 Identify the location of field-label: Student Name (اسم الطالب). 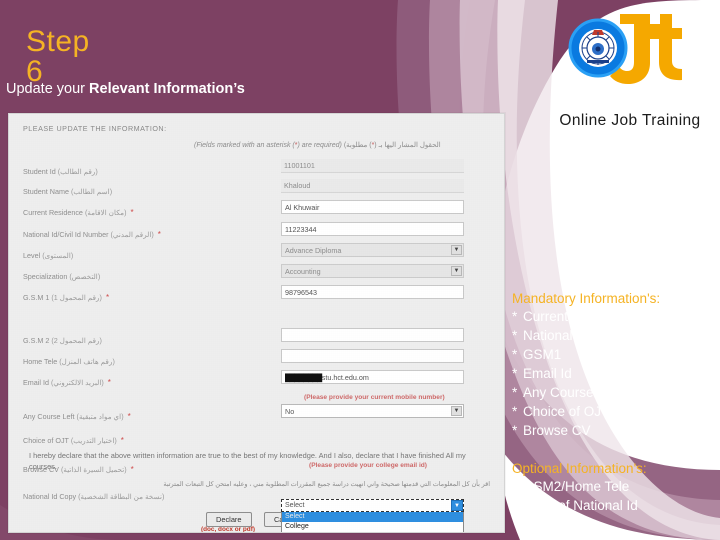
(67, 191).